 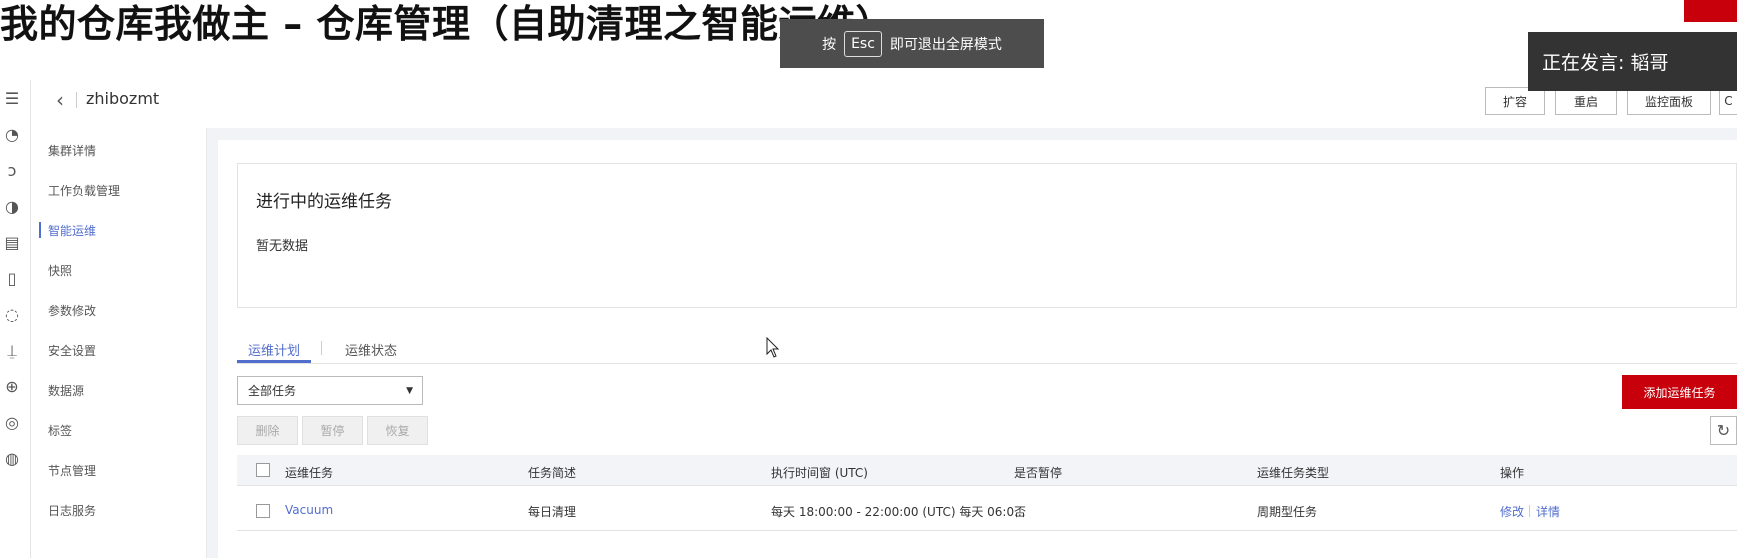 What do you see at coordinates (1728, 101) in the screenshot?
I see `header-refresh-icon: C` at bounding box center [1728, 101].